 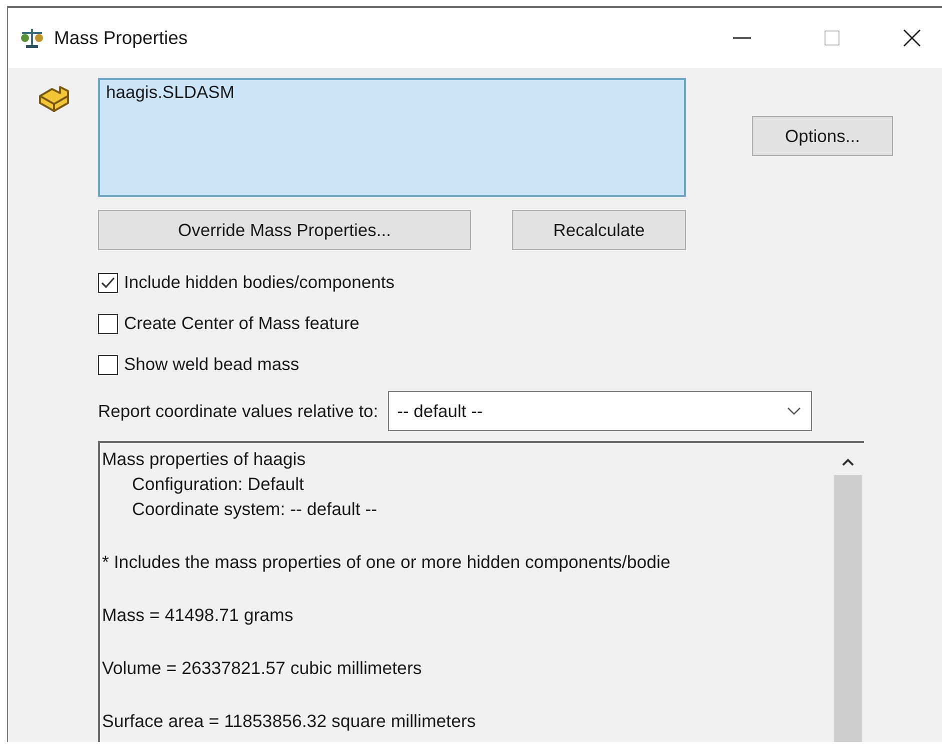 What do you see at coordinates (392, 92) in the screenshot?
I see `selection-item: haagis.SLDASM` at bounding box center [392, 92].